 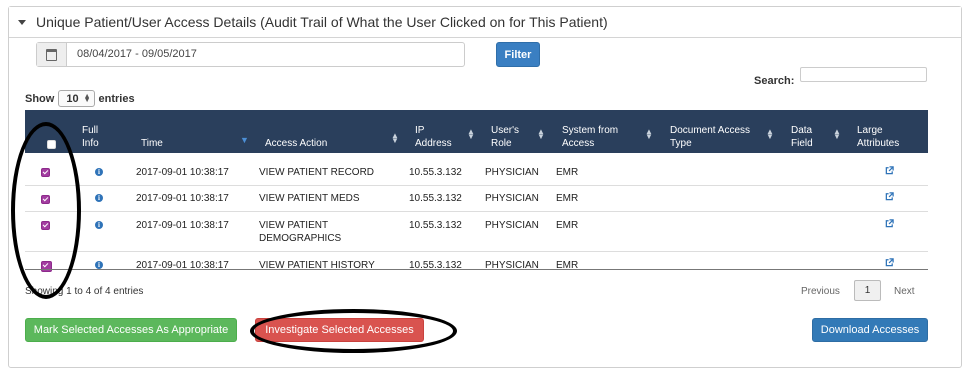 I want to click on sort-desc-icon: ▼, so click(x=244, y=140).